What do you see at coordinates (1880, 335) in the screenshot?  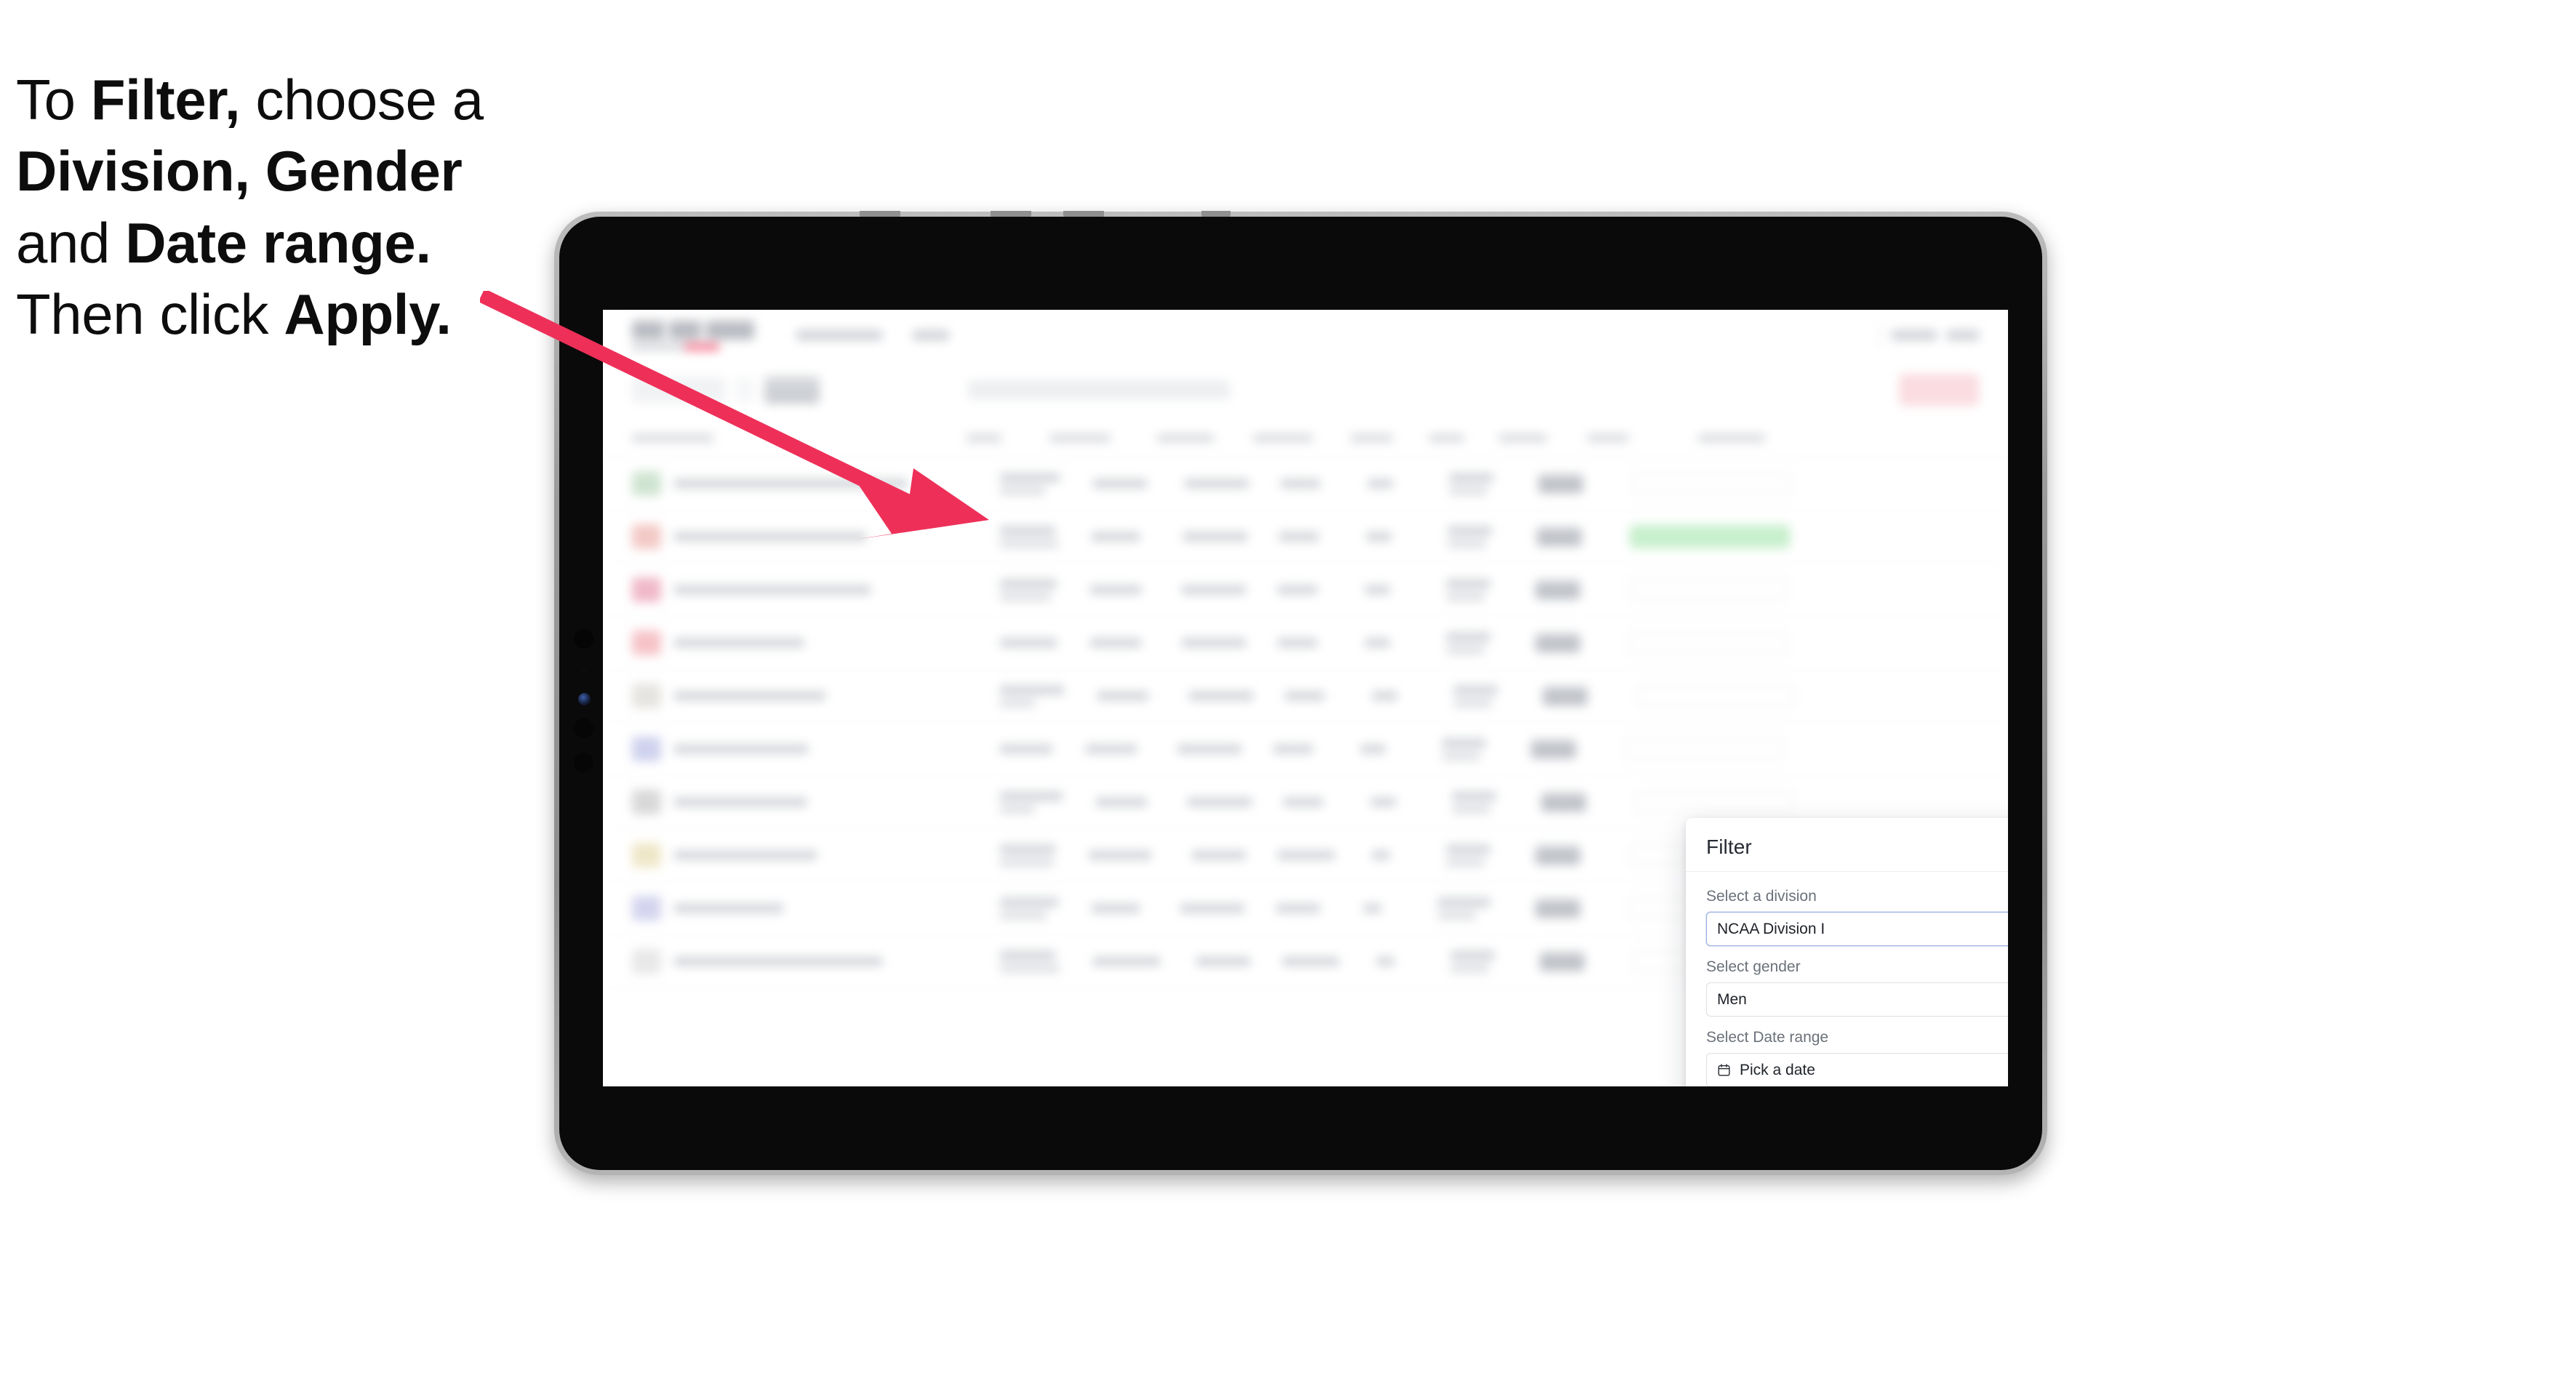 I see `header-divider` at bounding box center [1880, 335].